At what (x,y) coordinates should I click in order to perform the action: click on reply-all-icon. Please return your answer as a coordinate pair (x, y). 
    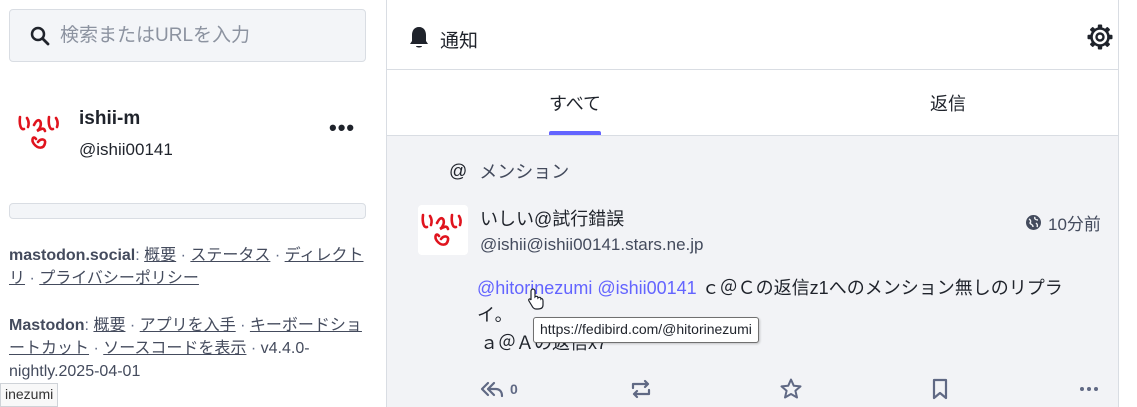
    Looking at the image, I should click on (492, 389).